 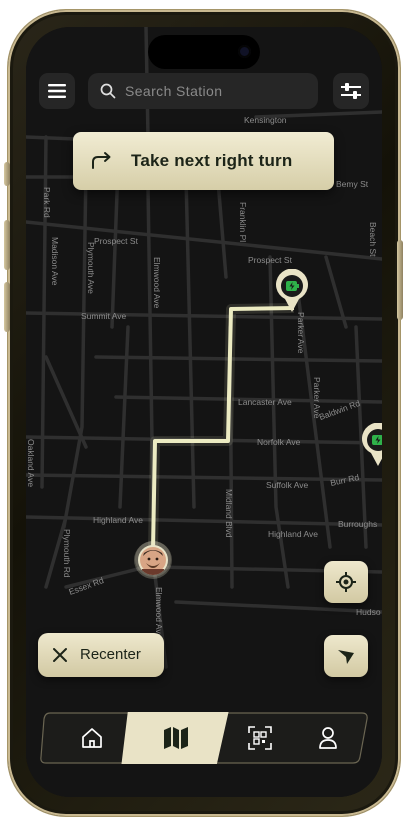 What do you see at coordinates (358, 524) in the screenshot?
I see `street-label: Burroughs` at bounding box center [358, 524].